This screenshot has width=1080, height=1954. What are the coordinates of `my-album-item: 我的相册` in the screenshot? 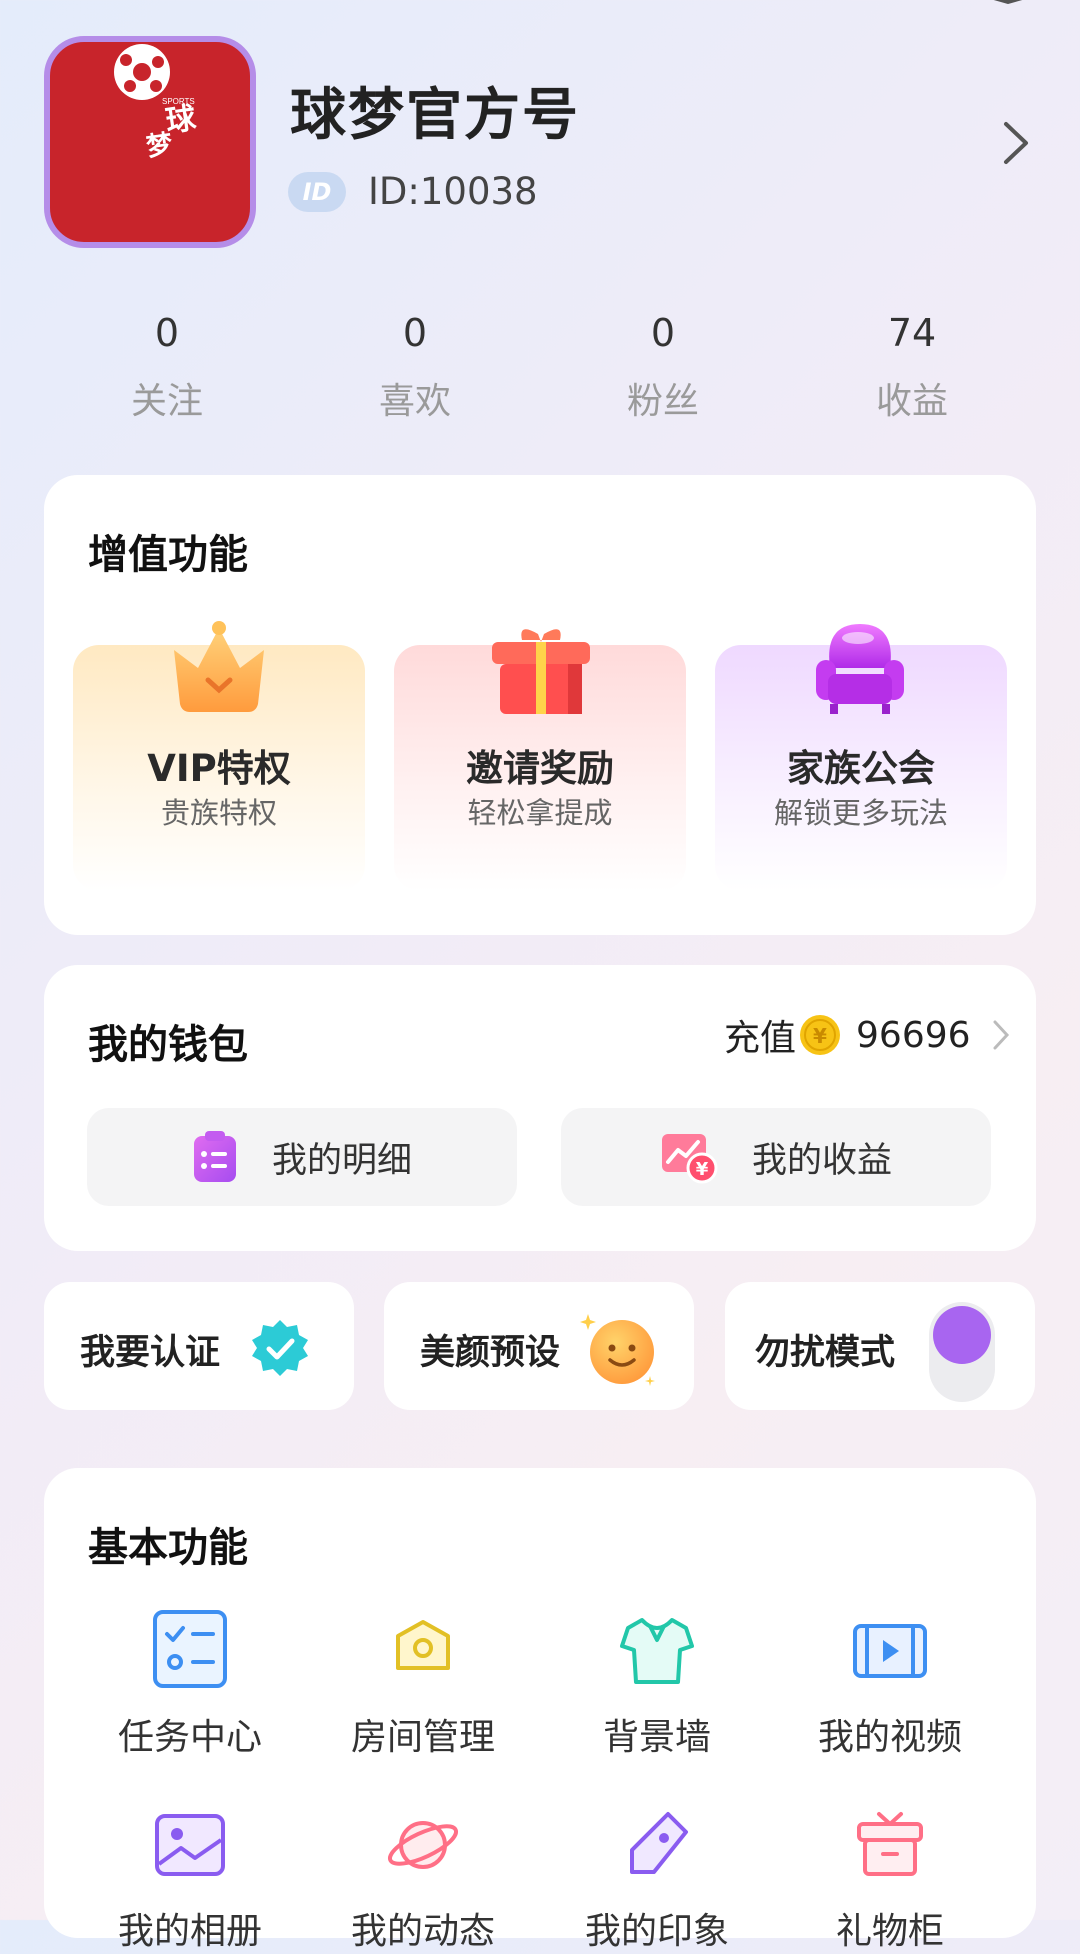 It's located at (190, 1877).